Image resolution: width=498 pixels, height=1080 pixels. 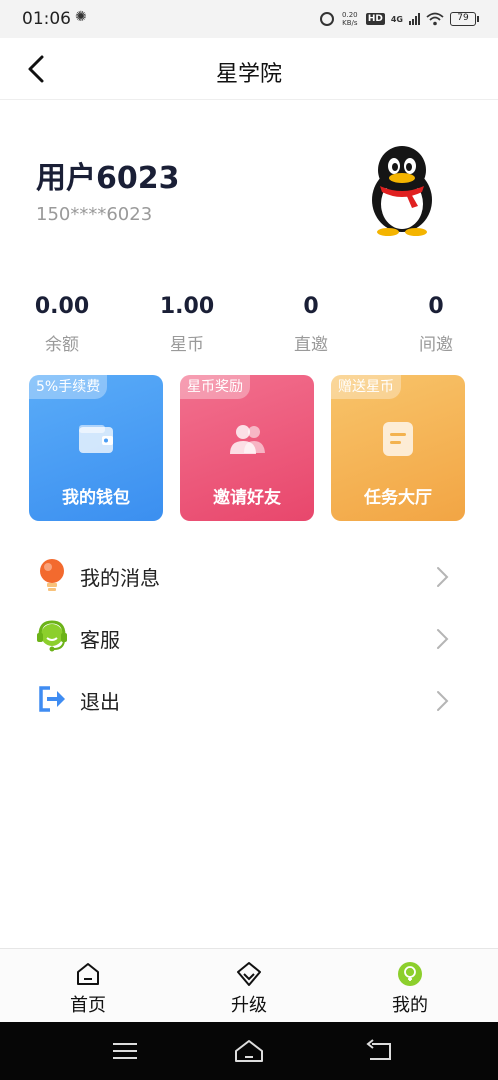 I want to click on user-name: 用户6023, so click(x=108, y=178).